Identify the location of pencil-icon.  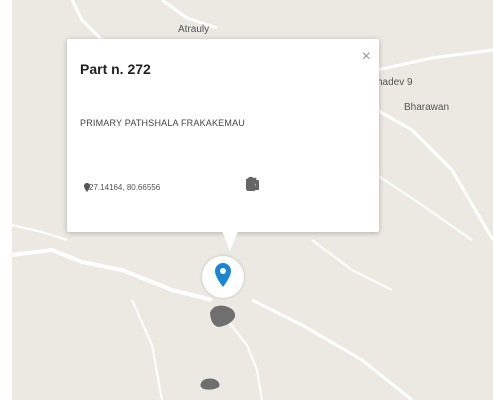
(268, 187).